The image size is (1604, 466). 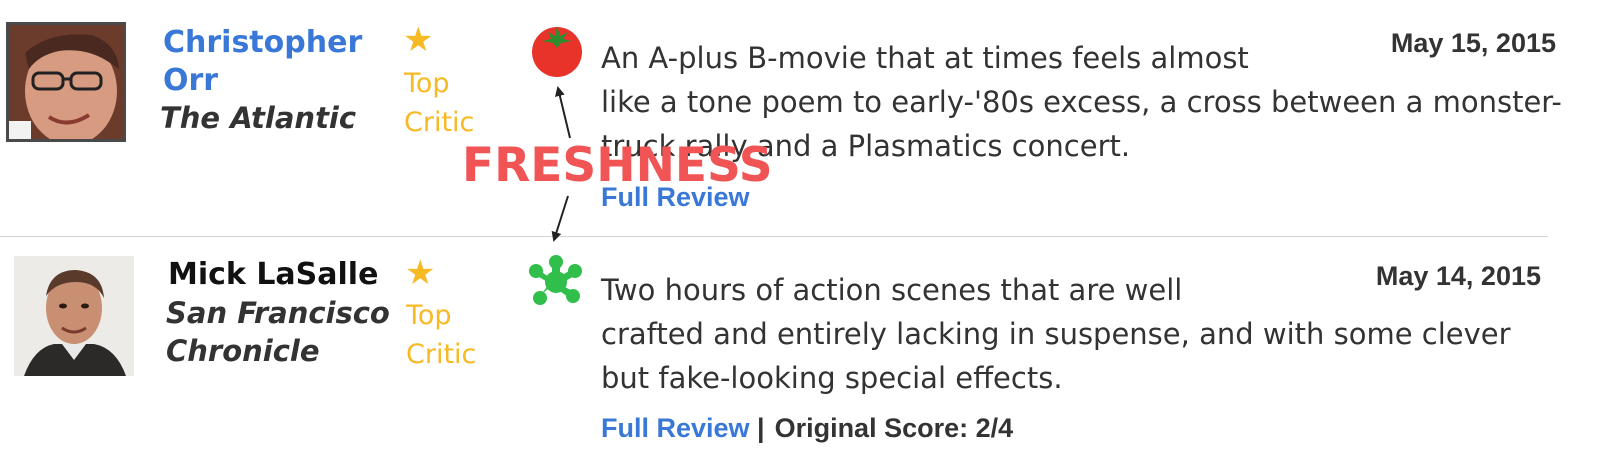 I want to click on critic-name-link: Christopher Orr, so click(x=278, y=62).